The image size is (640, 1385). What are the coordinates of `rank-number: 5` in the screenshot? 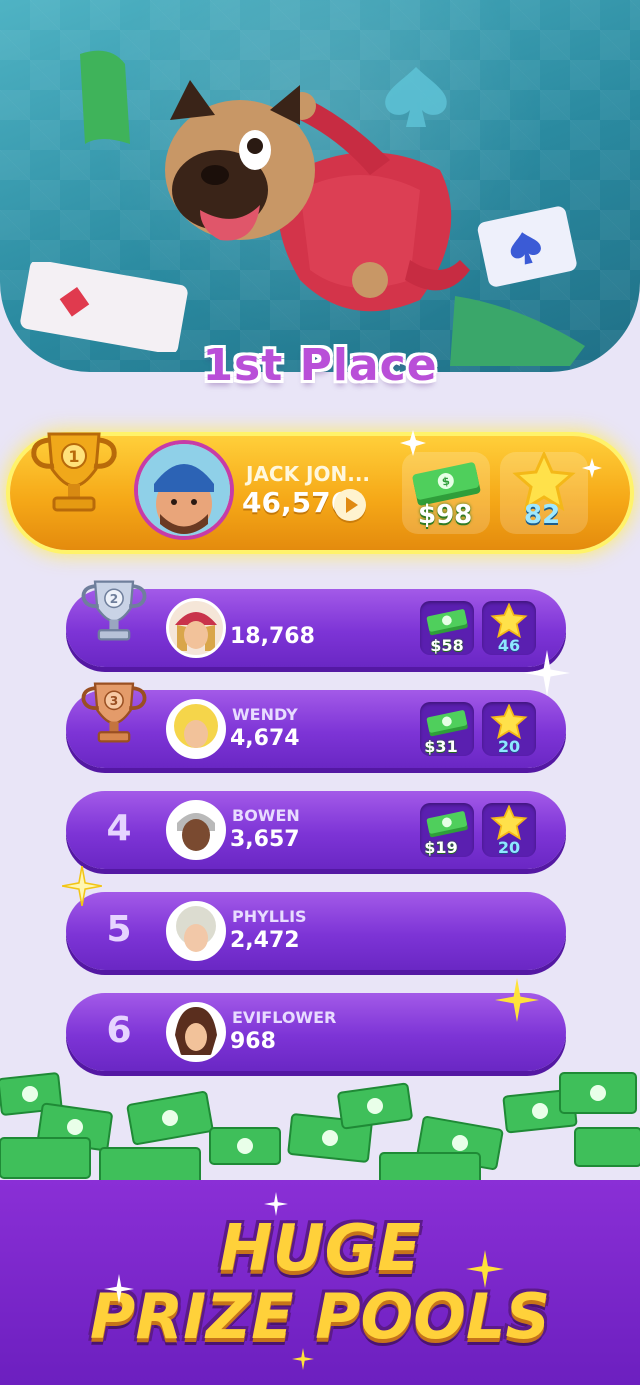 It's located at (119, 929).